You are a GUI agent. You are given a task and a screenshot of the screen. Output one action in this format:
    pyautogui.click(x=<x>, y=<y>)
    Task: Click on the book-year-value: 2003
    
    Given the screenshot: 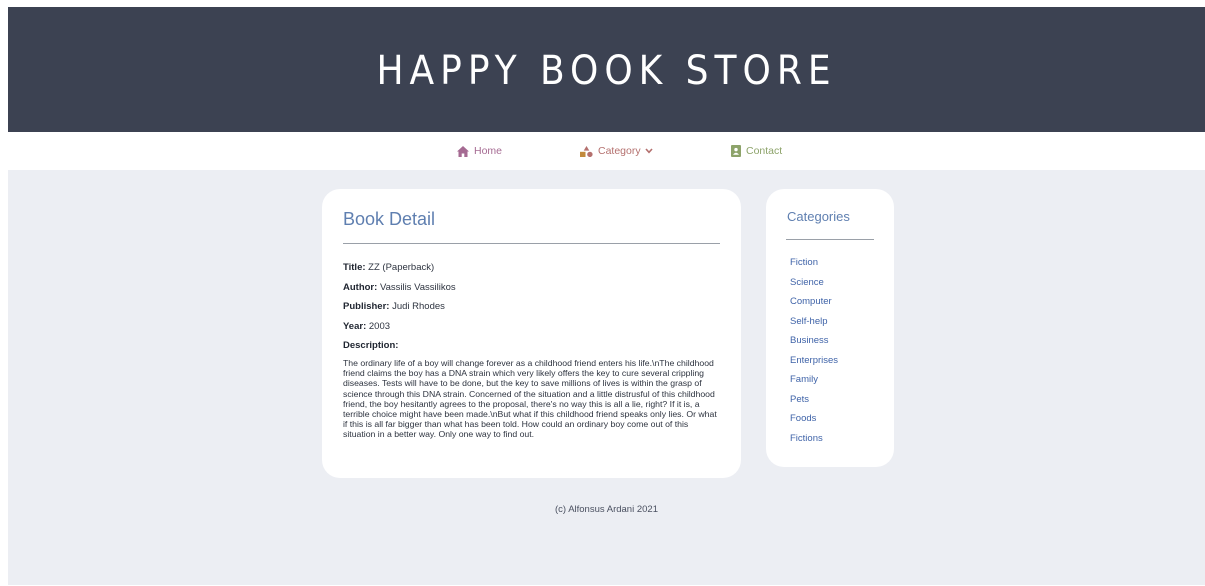 What is the action you would take?
    pyautogui.click(x=379, y=326)
    